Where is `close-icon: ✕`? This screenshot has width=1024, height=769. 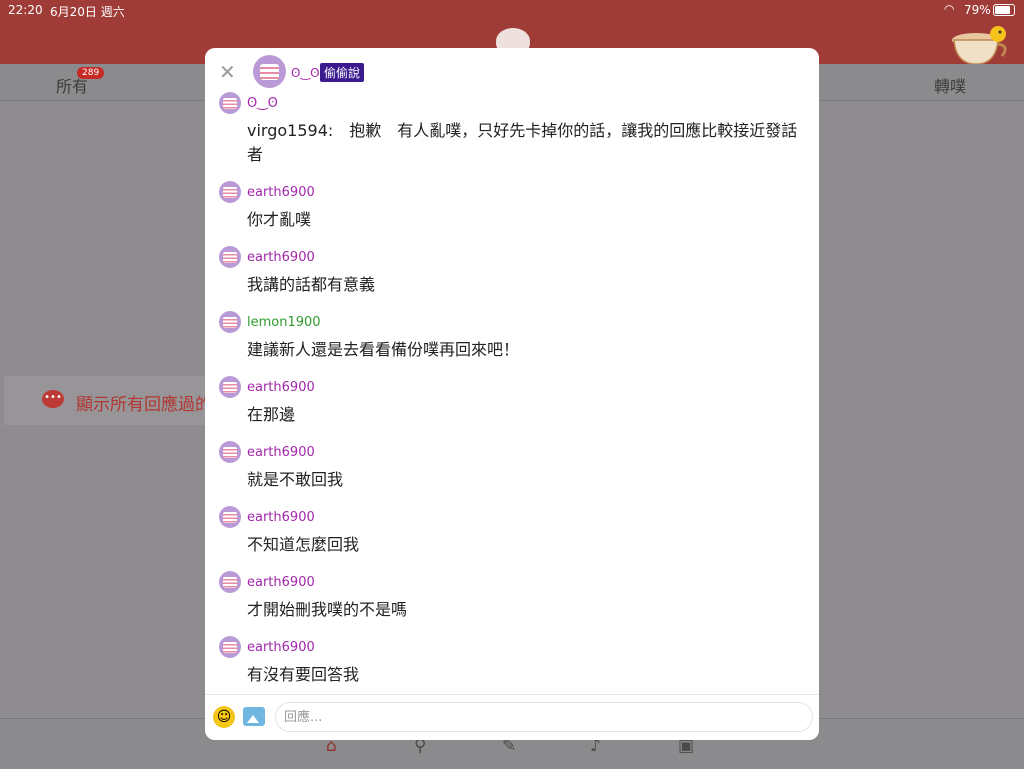 close-icon: ✕ is located at coordinates (227, 72).